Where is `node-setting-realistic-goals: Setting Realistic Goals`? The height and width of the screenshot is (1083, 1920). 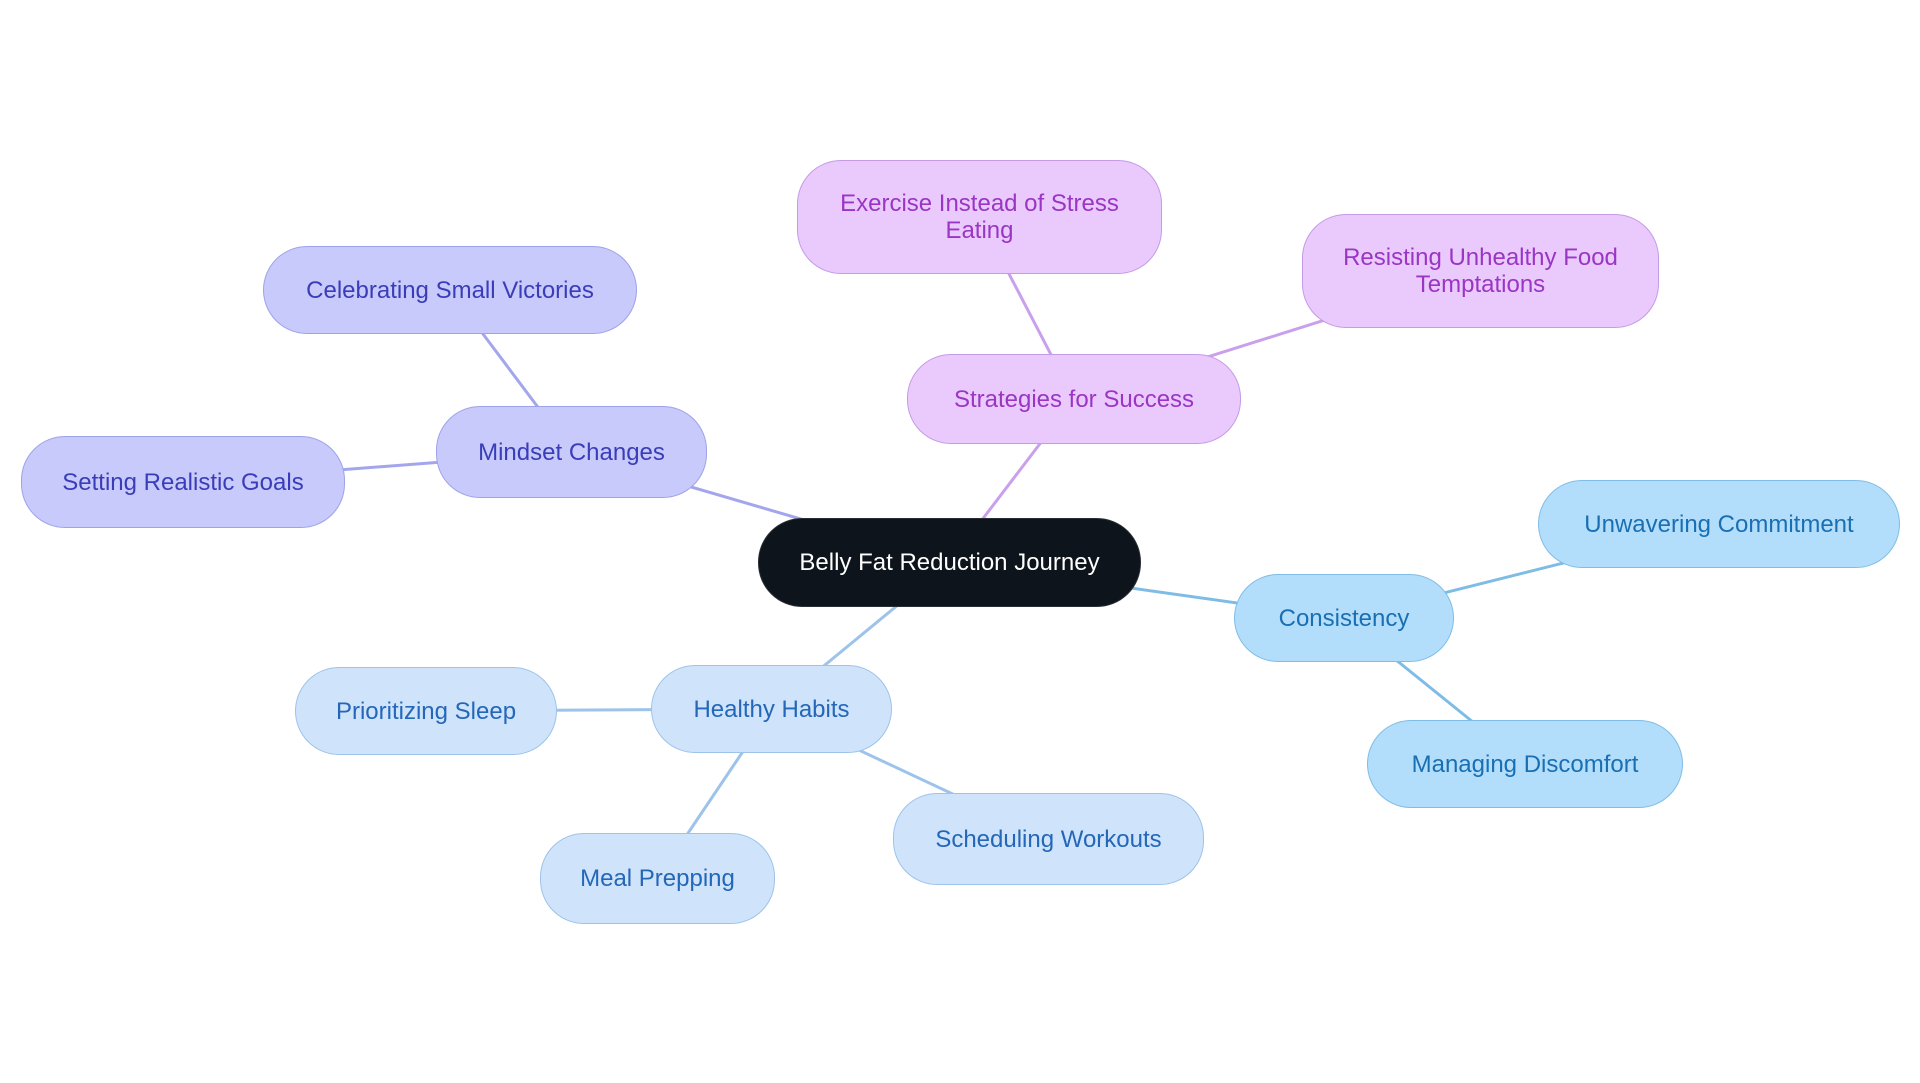 node-setting-realistic-goals: Setting Realistic Goals is located at coordinates (183, 482).